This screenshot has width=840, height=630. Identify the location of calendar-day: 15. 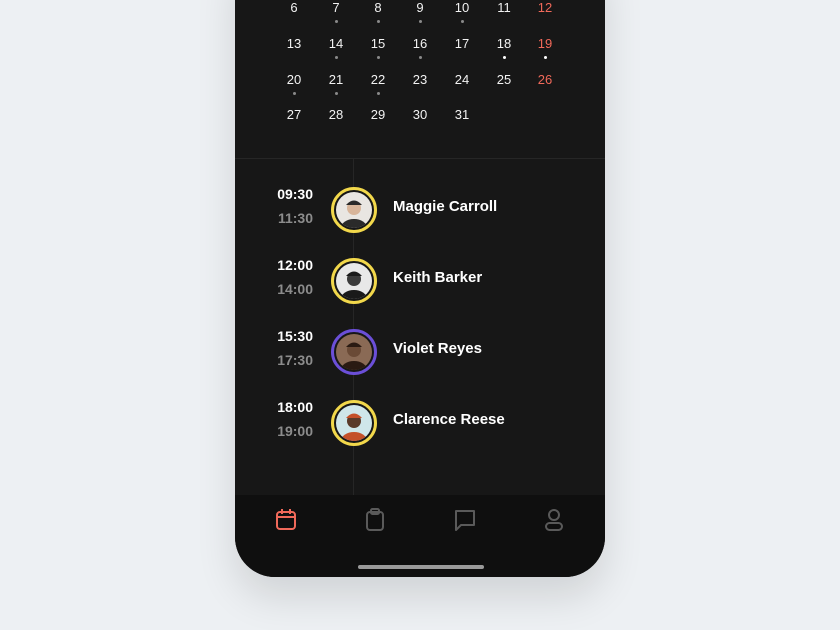
(378, 43).